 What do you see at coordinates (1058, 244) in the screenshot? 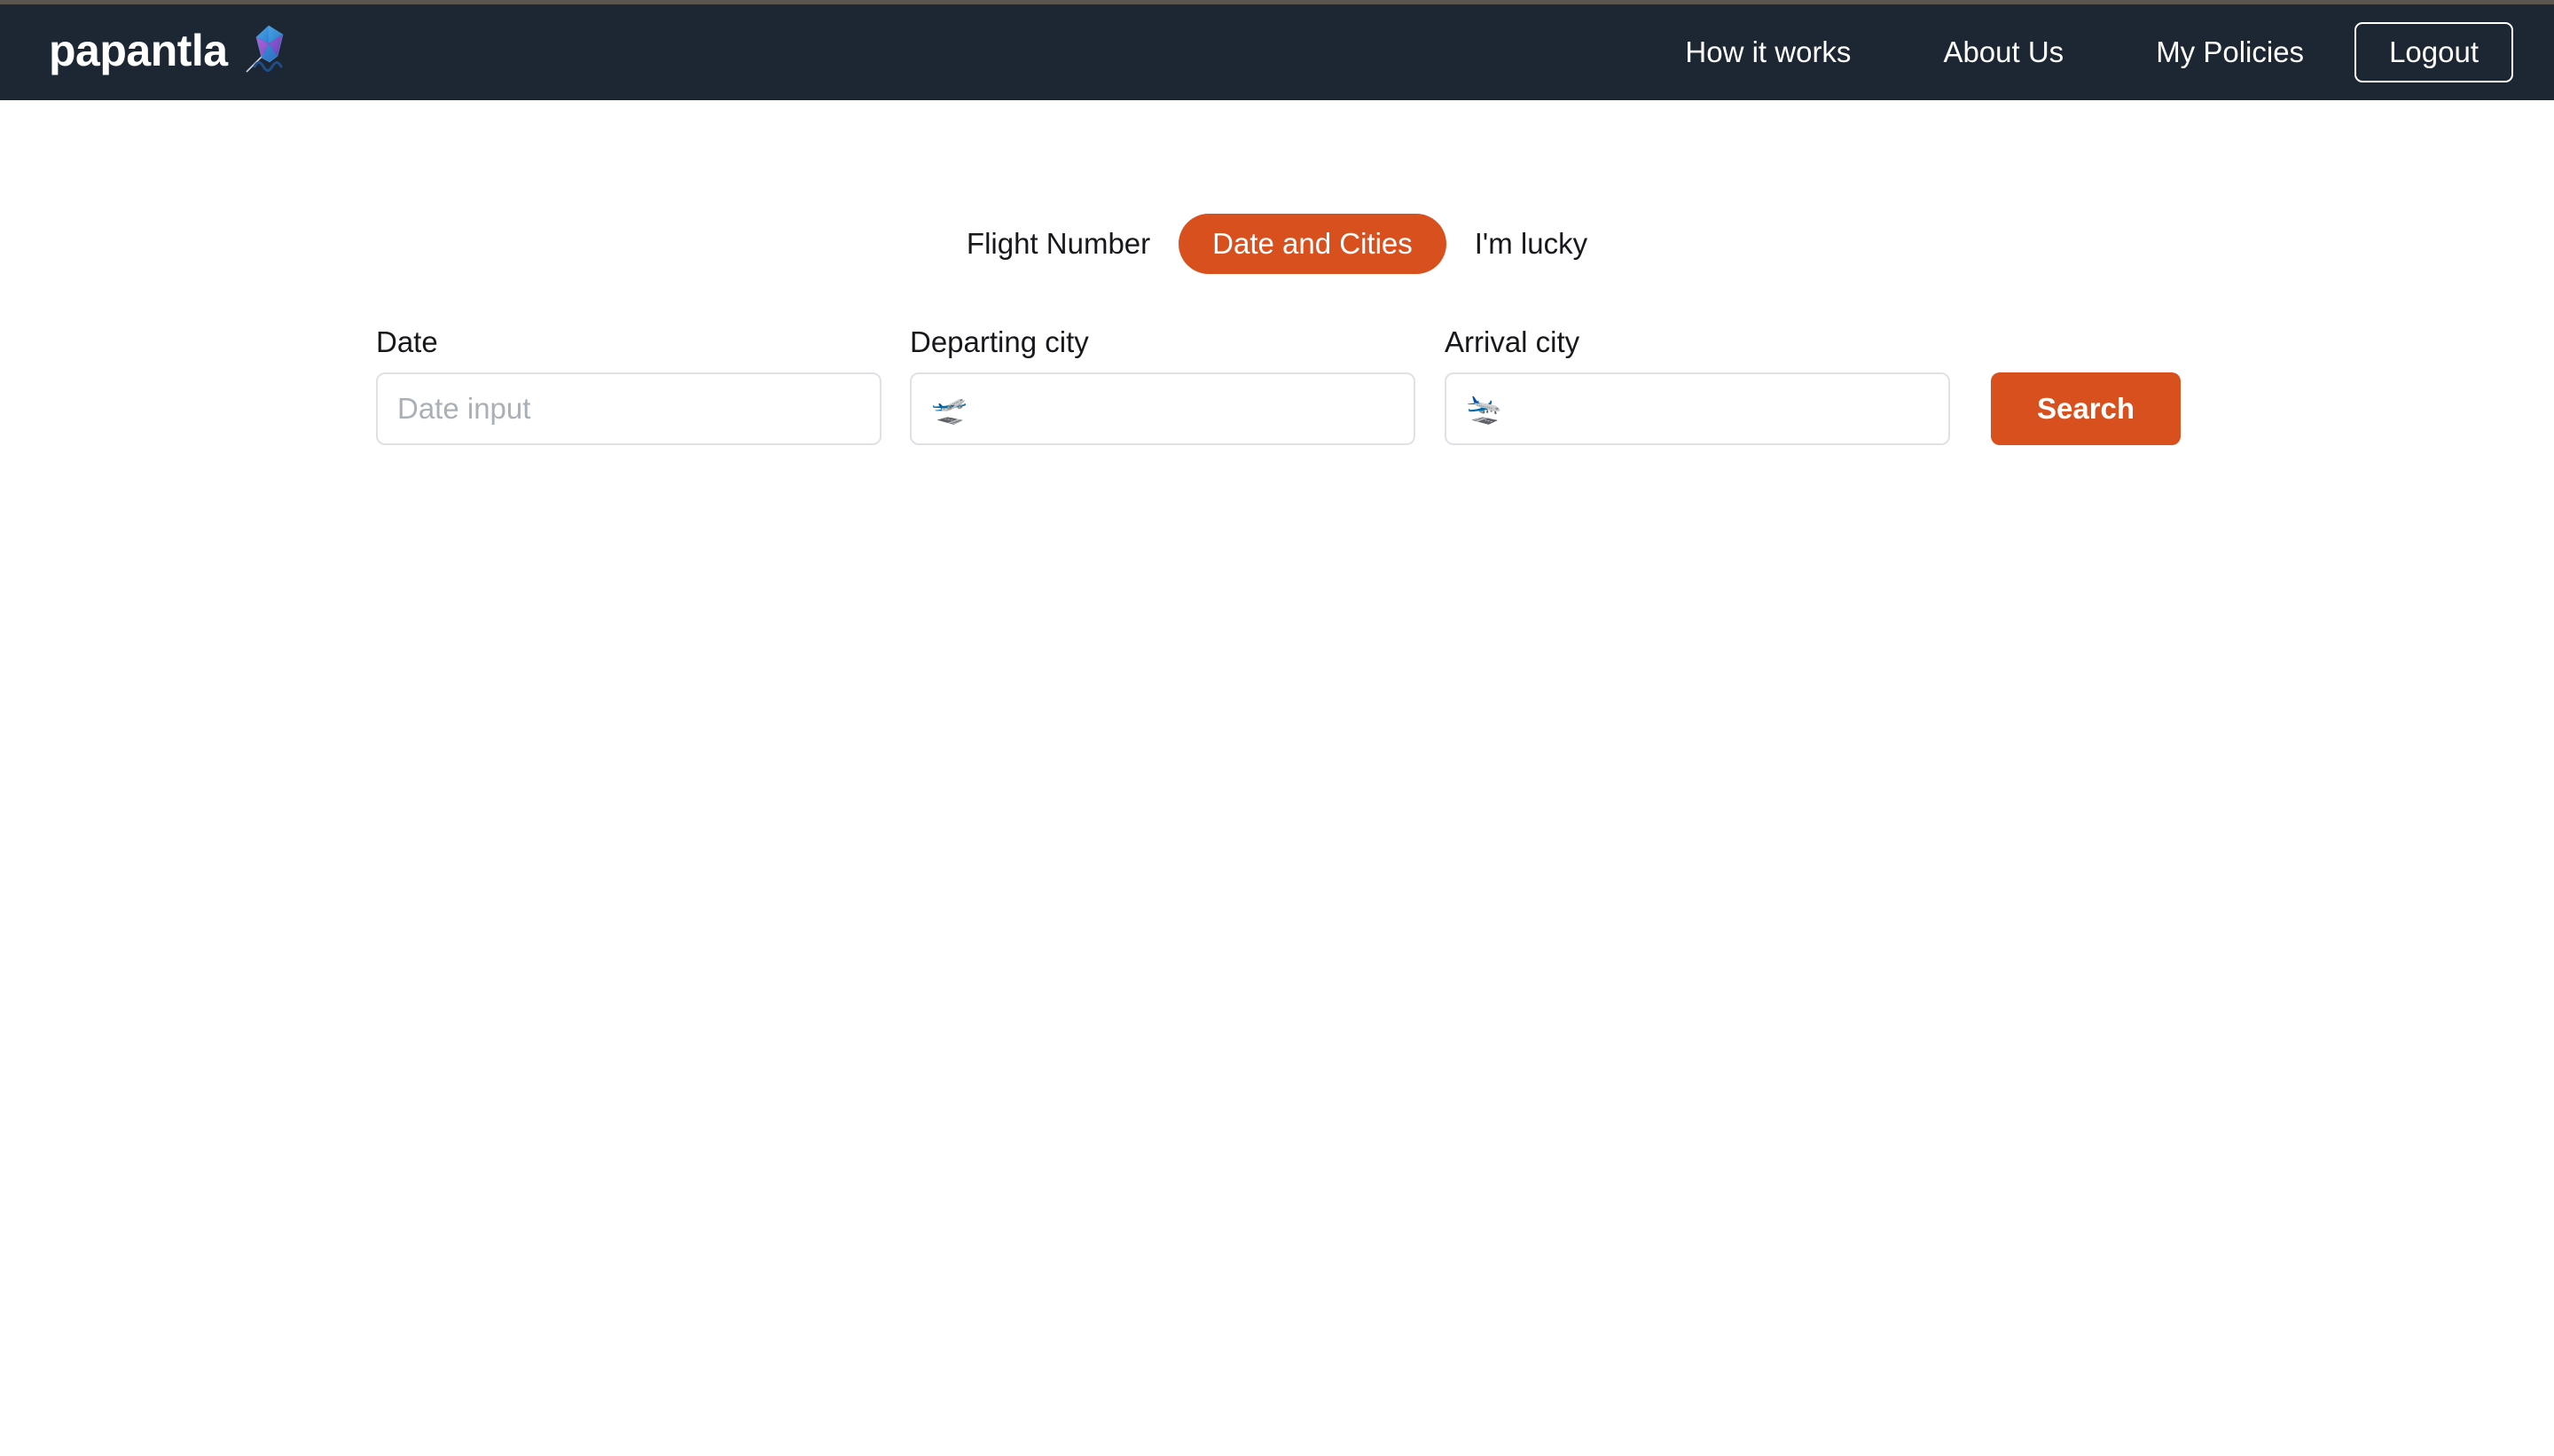
I see `tab-flight-number: Flight Number` at bounding box center [1058, 244].